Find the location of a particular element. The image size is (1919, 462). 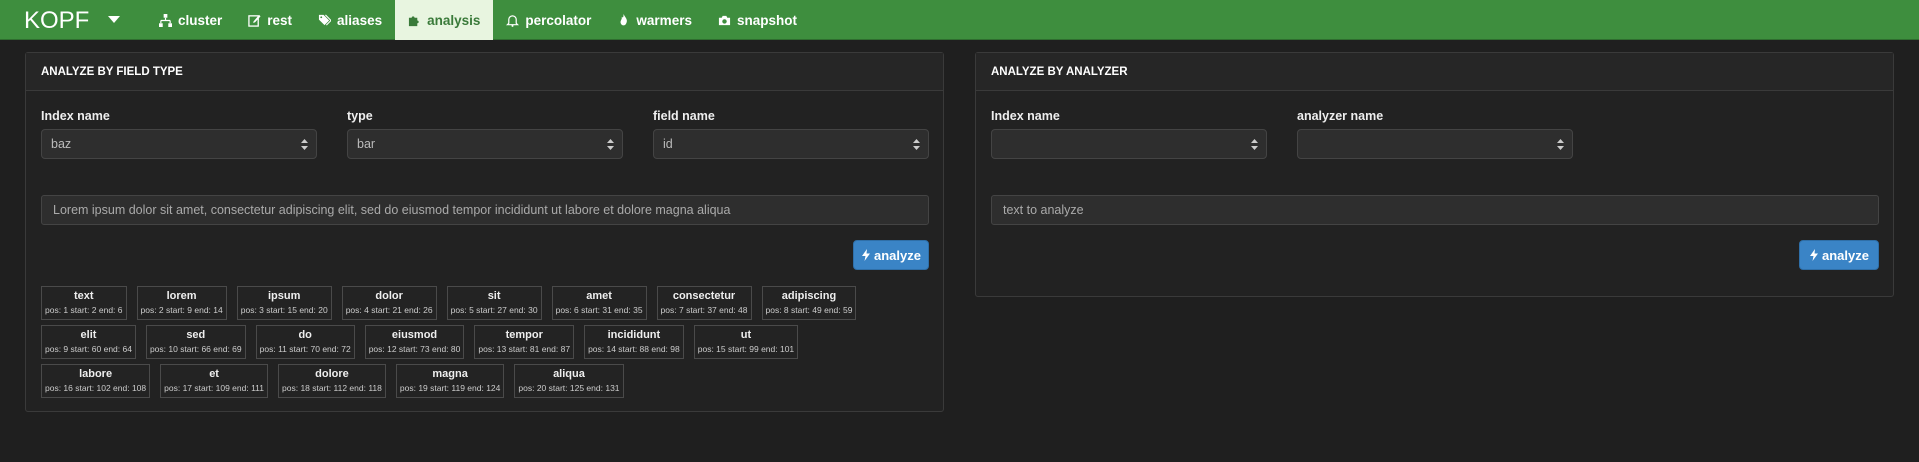

token-term: et is located at coordinates (214, 373).